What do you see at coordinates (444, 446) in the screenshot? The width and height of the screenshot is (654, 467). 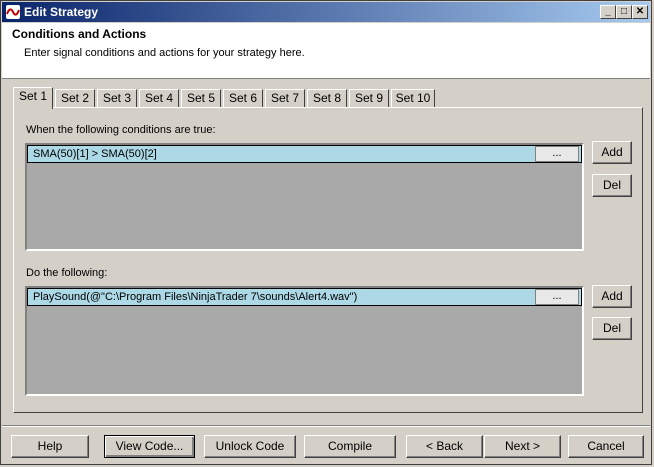 I see `back-button: < Back` at bounding box center [444, 446].